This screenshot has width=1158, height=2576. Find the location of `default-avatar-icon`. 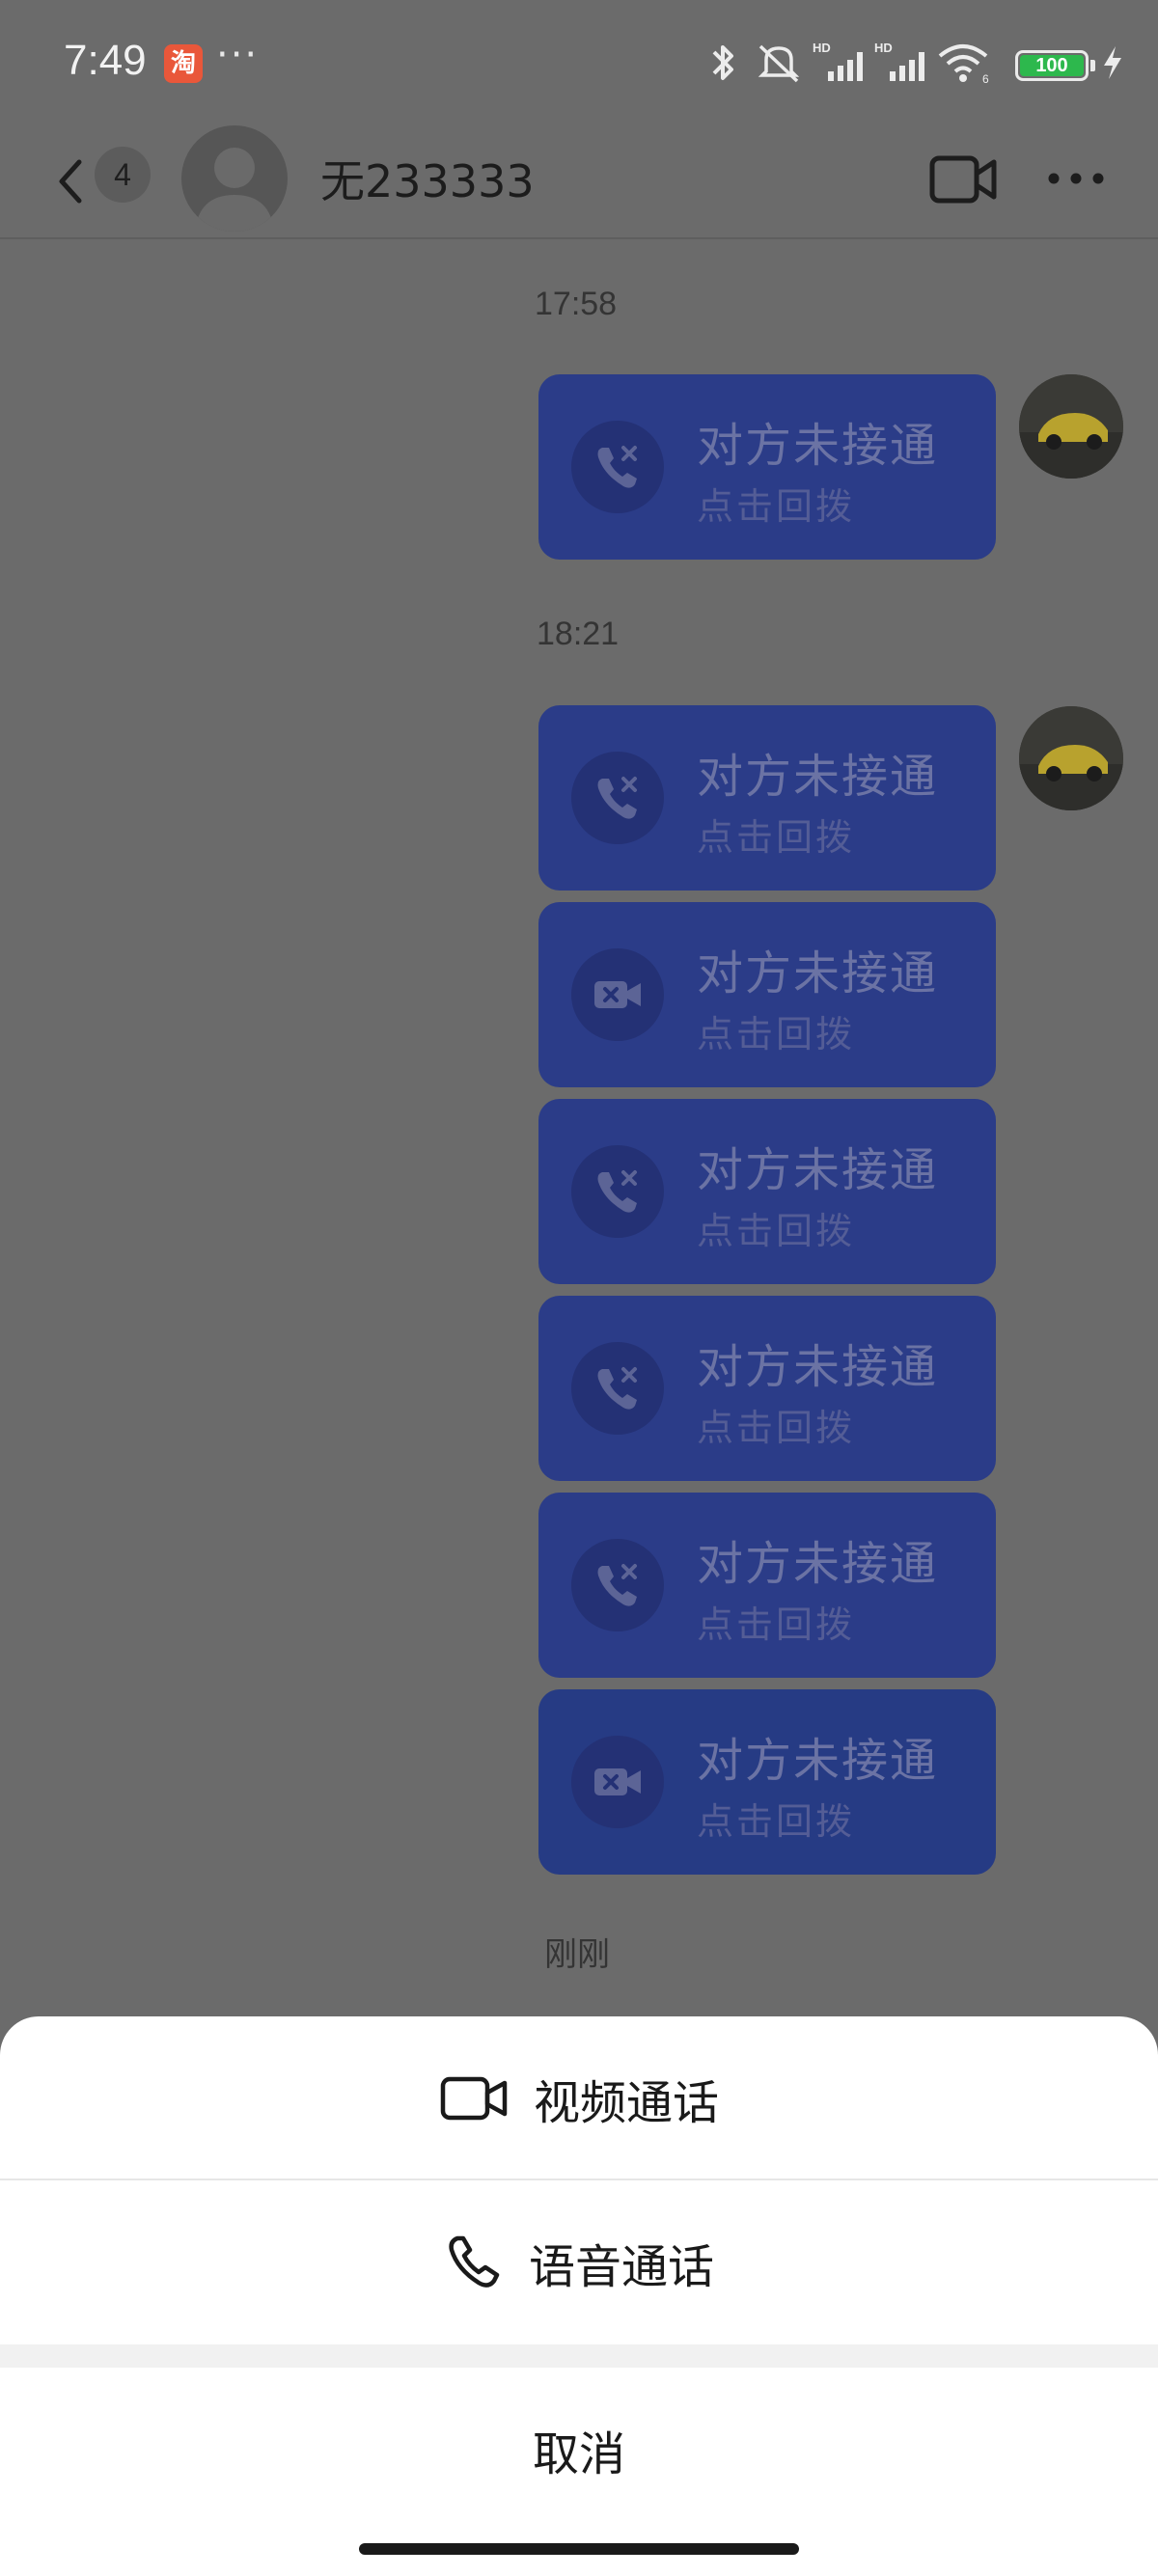

default-avatar-icon is located at coordinates (234, 190).